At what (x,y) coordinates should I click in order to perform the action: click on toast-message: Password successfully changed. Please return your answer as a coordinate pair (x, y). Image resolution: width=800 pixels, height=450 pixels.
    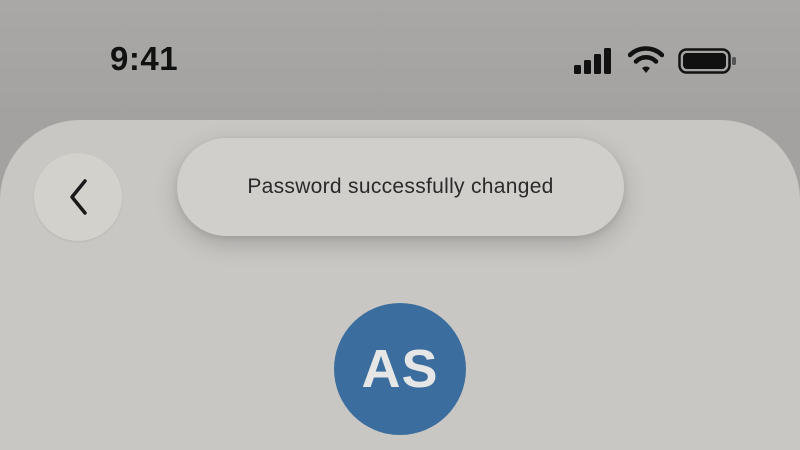
    Looking at the image, I should click on (400, 186).